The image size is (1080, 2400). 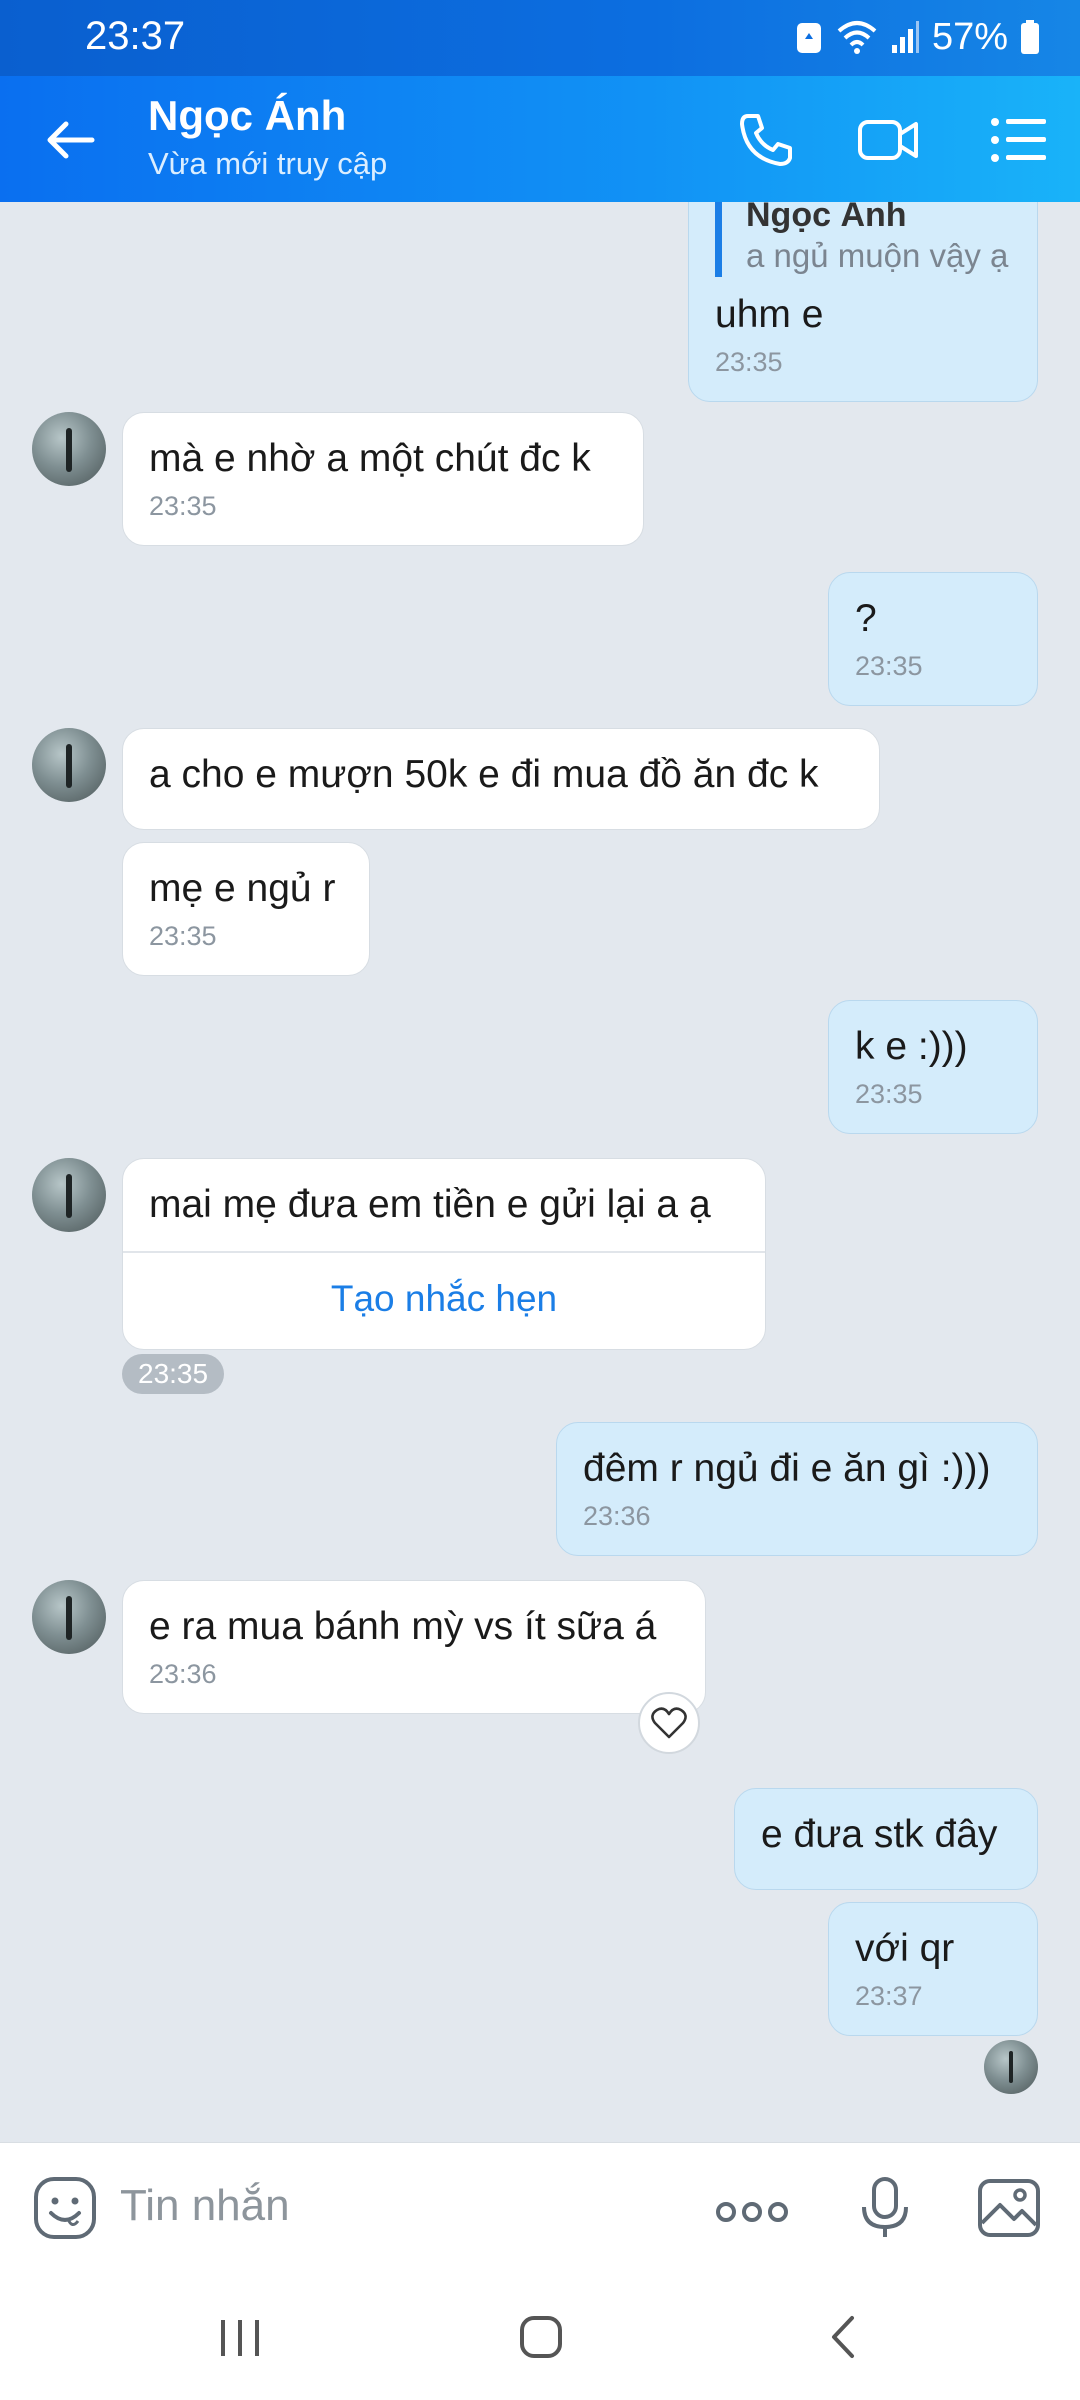 What do you see at coordinates (911, 1046) in the screenshot?
I see `message-text: k e :)))` at bounding box center [911, 1046].